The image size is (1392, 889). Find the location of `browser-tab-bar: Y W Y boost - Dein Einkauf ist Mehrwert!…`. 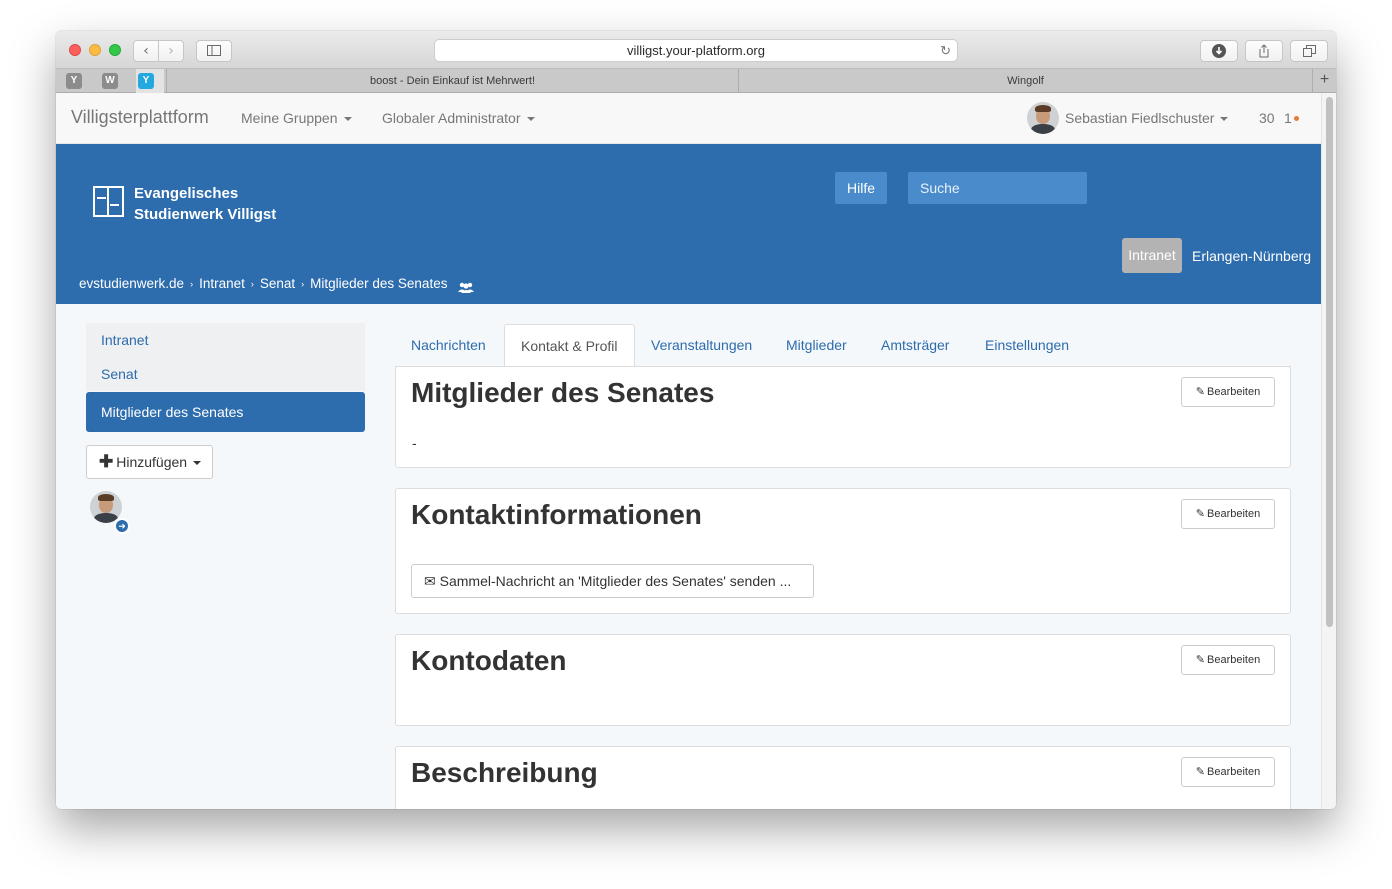

browser-tab-bar: Y W Y boost - Dein Einkauf ist Mehrwert!… is located at coordinates (696, 81).